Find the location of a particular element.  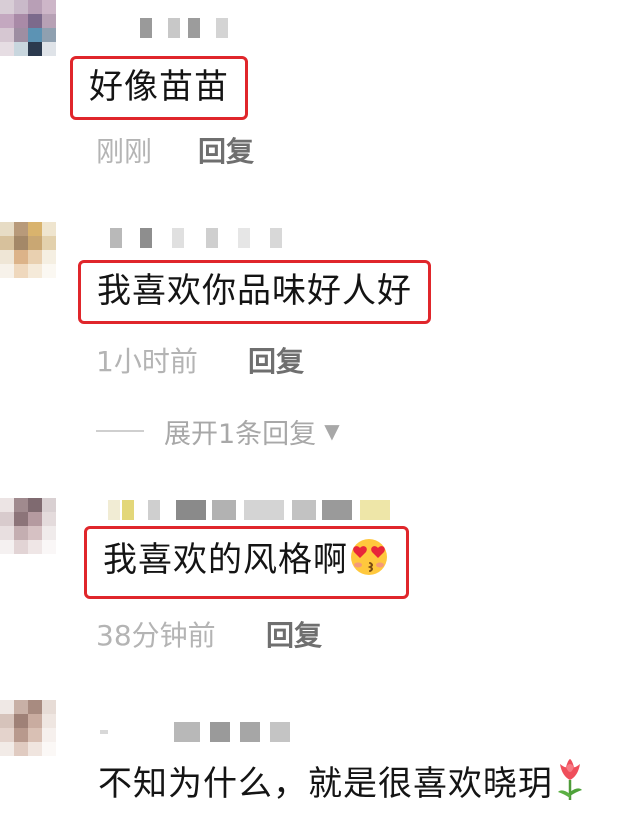

triangle-down-icon: ▼ is located at coordinates (332, 431).